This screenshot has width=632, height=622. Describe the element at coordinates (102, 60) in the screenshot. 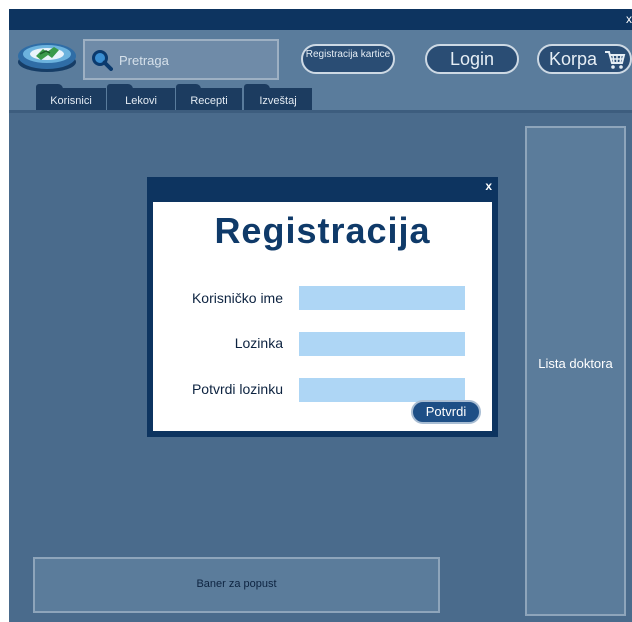

I see `search-icon` at that location.